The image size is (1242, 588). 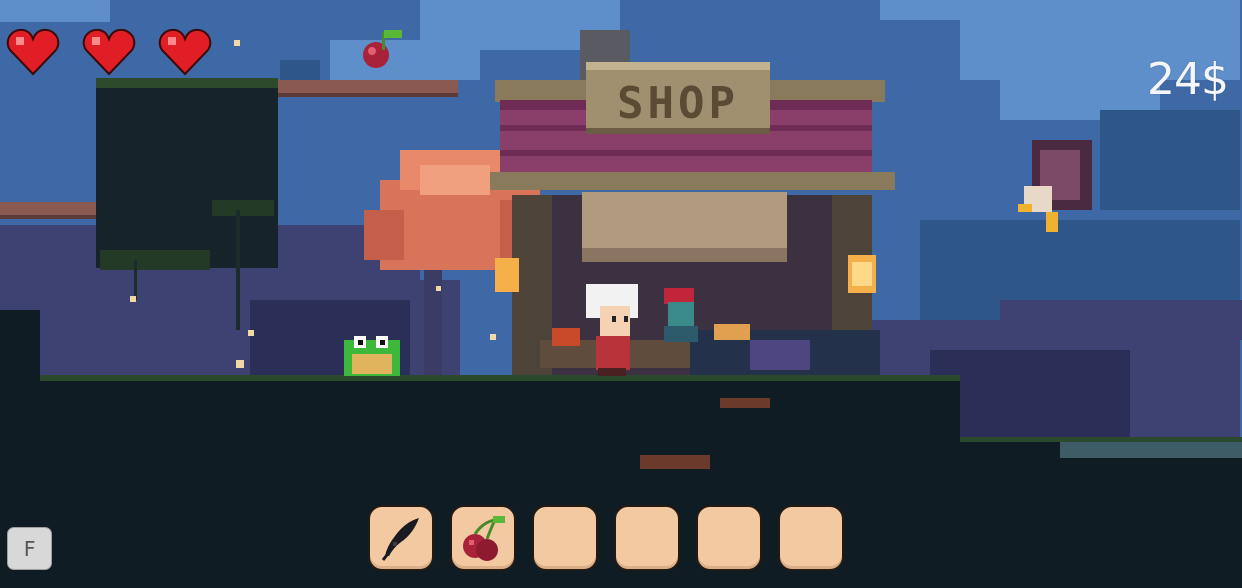 I want to click on interact-key-button: F, so click(x=29, y=548).